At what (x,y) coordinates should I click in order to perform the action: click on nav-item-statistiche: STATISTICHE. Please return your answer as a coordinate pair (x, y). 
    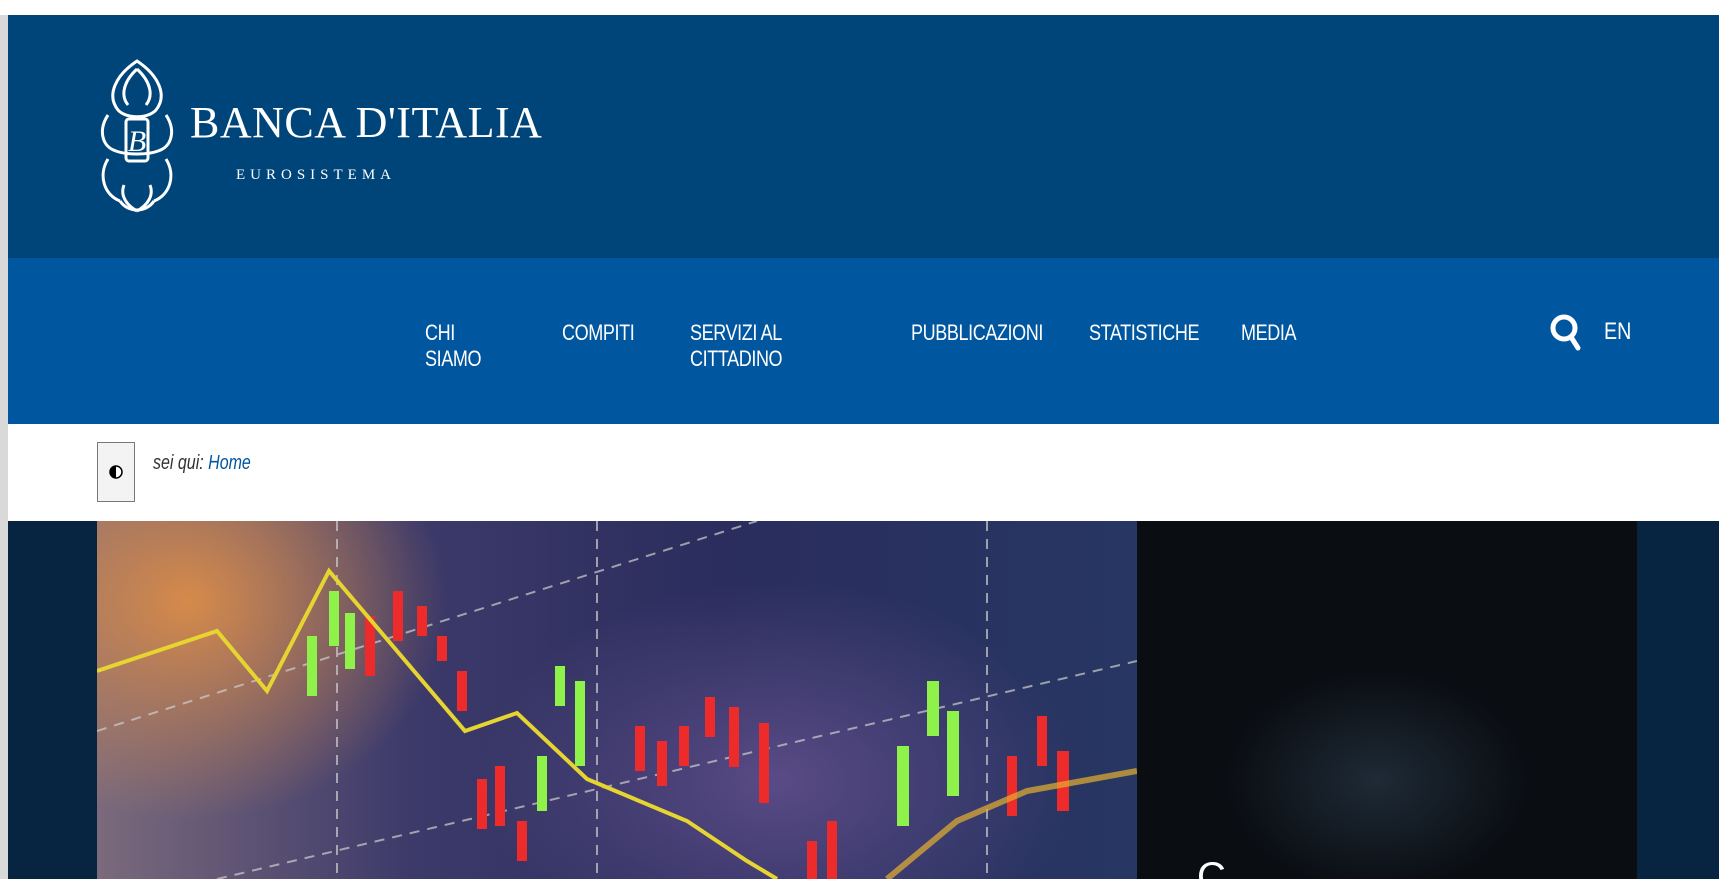
    Looking at the image, I should click on (1144, 333).